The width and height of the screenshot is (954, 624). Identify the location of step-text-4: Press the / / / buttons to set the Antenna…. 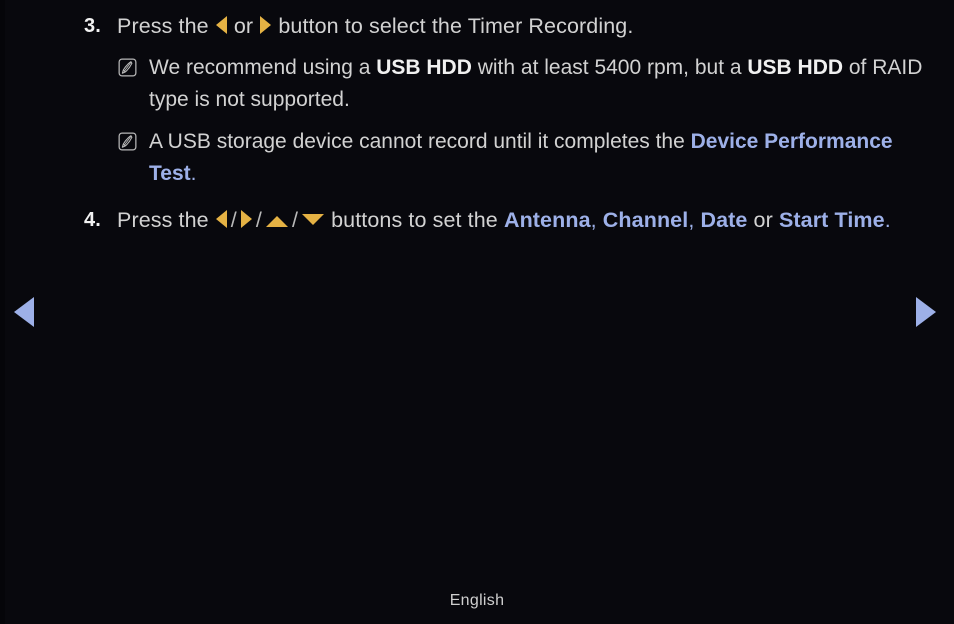
(525, 220).